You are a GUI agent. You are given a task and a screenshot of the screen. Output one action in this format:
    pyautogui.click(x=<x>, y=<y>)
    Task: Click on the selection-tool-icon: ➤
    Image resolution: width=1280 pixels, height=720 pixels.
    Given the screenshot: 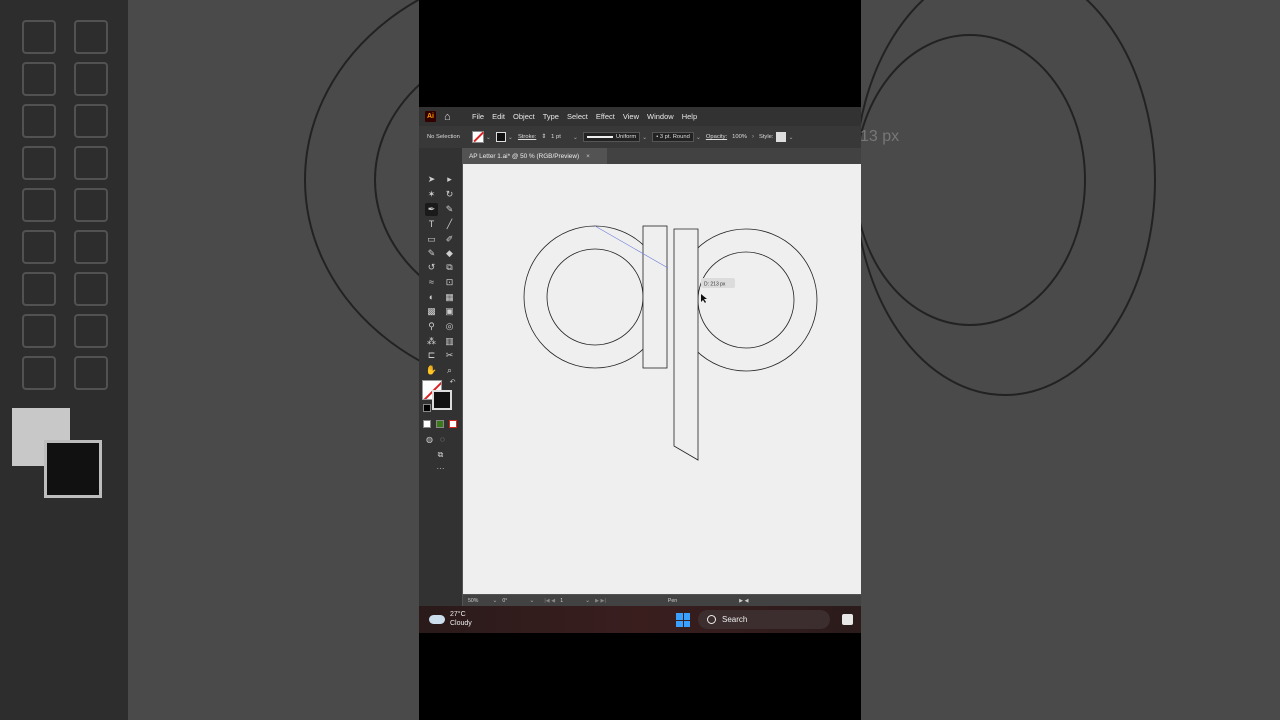 What is the action you would take?
    pyautogui.click(x=431, y=179)
    